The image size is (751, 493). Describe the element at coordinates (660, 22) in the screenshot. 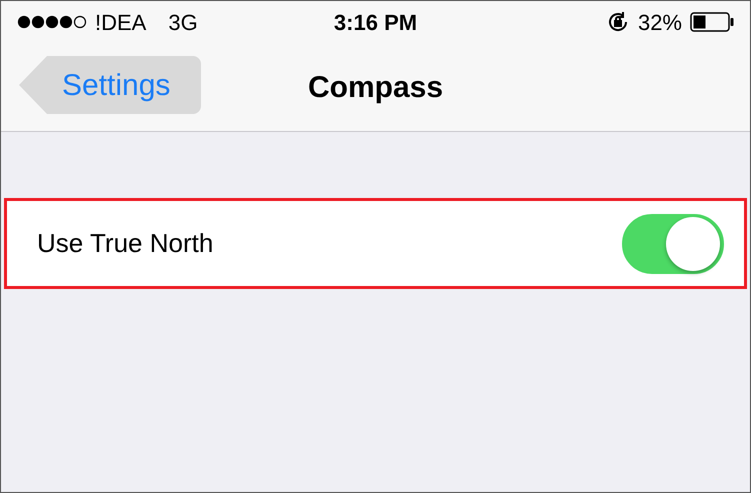

I see `battery-percent: 32%` at that location.